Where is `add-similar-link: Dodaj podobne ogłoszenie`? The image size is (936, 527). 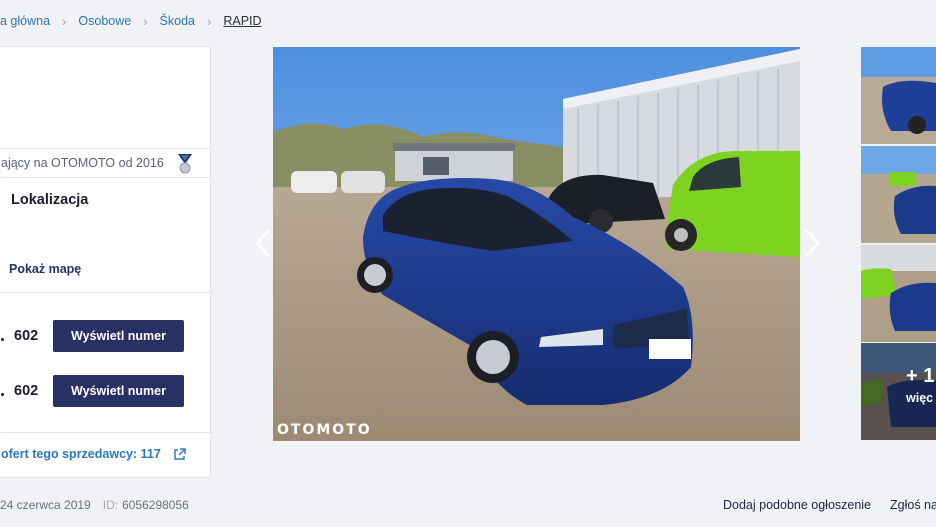
add-similar-link: Dodaj podobne ogłoszenie is located at coordinates (797, 505).